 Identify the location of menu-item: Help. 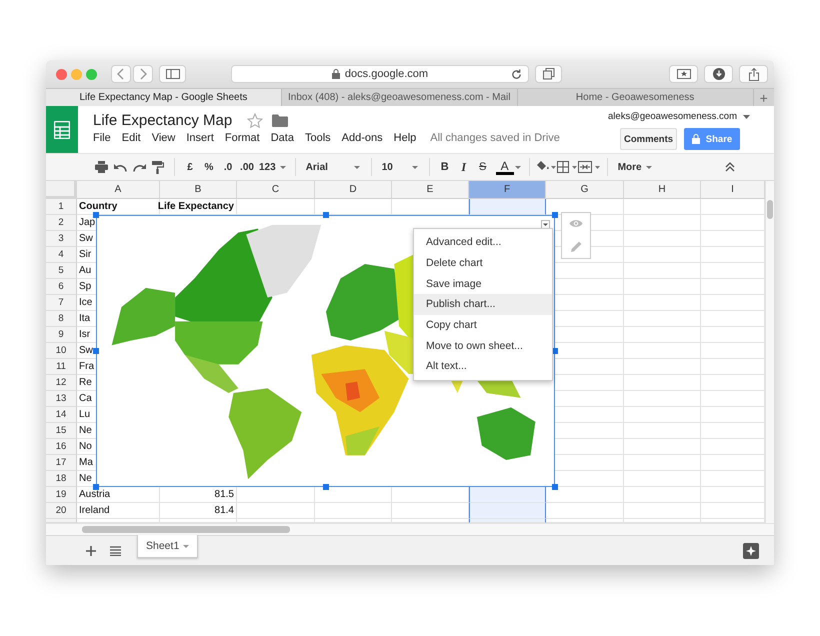
(405, 138).